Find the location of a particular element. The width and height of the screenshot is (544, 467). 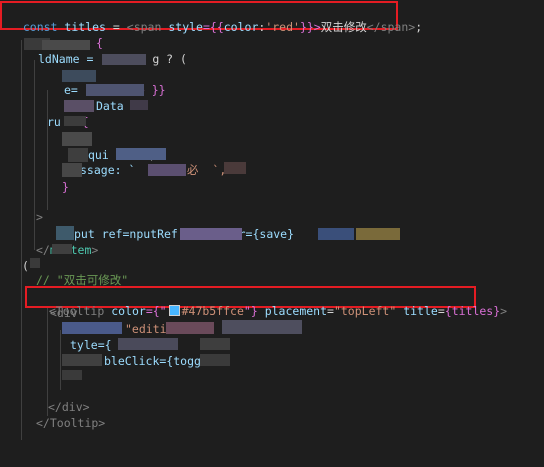

code-fragment: ( is located at coordinates (25, 266).